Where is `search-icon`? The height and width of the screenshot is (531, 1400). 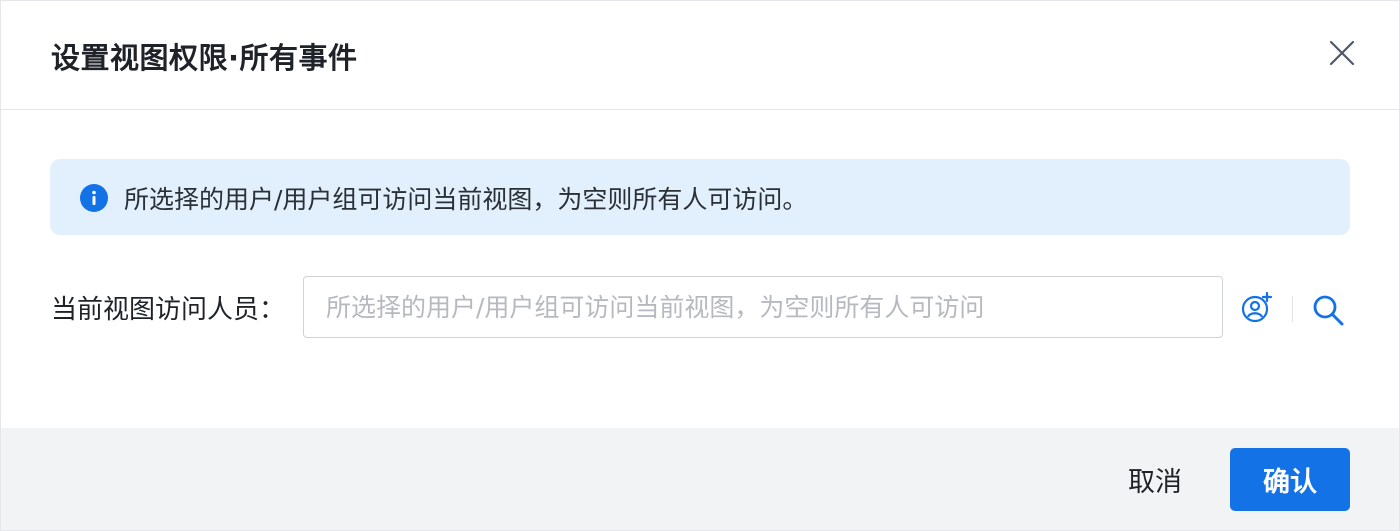
search-icon is located at coordinates (1328, 310).